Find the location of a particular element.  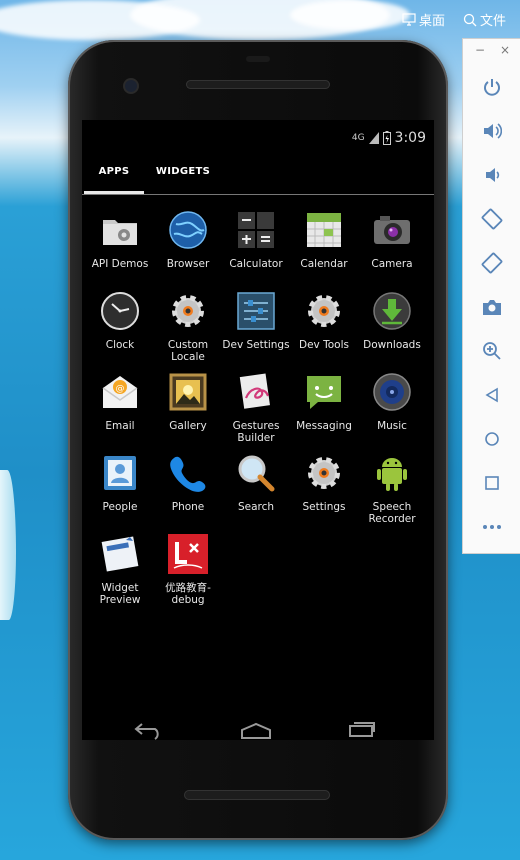

app-settings: Settings is located at coordinates (324, 492).